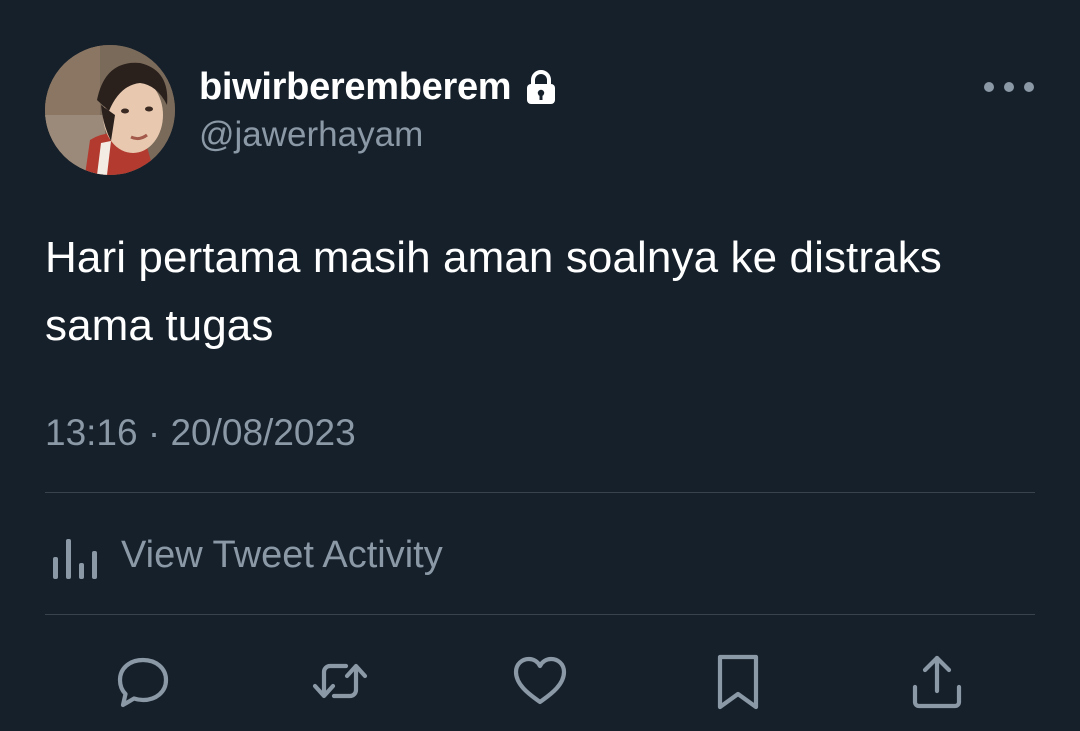 The height and width of the screenshot is (731, 1080). I want to click on tweet-action-bar, so click(540, 681).